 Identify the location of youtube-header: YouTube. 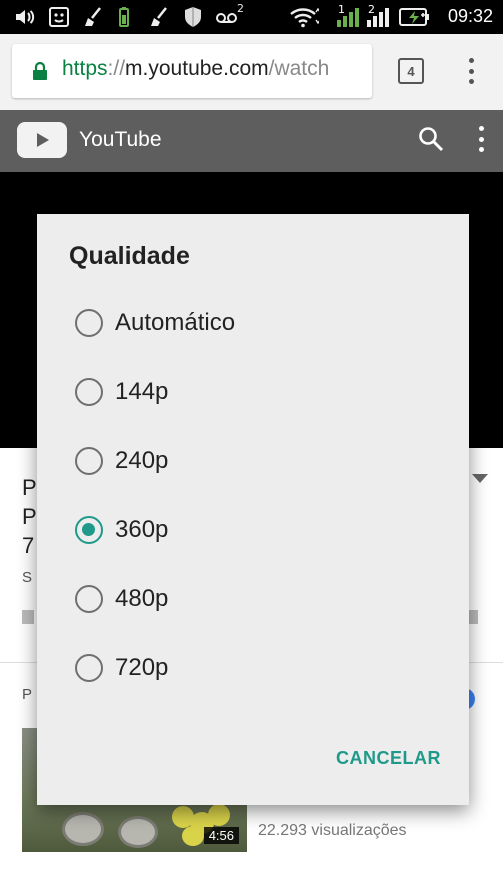
(251, 141).